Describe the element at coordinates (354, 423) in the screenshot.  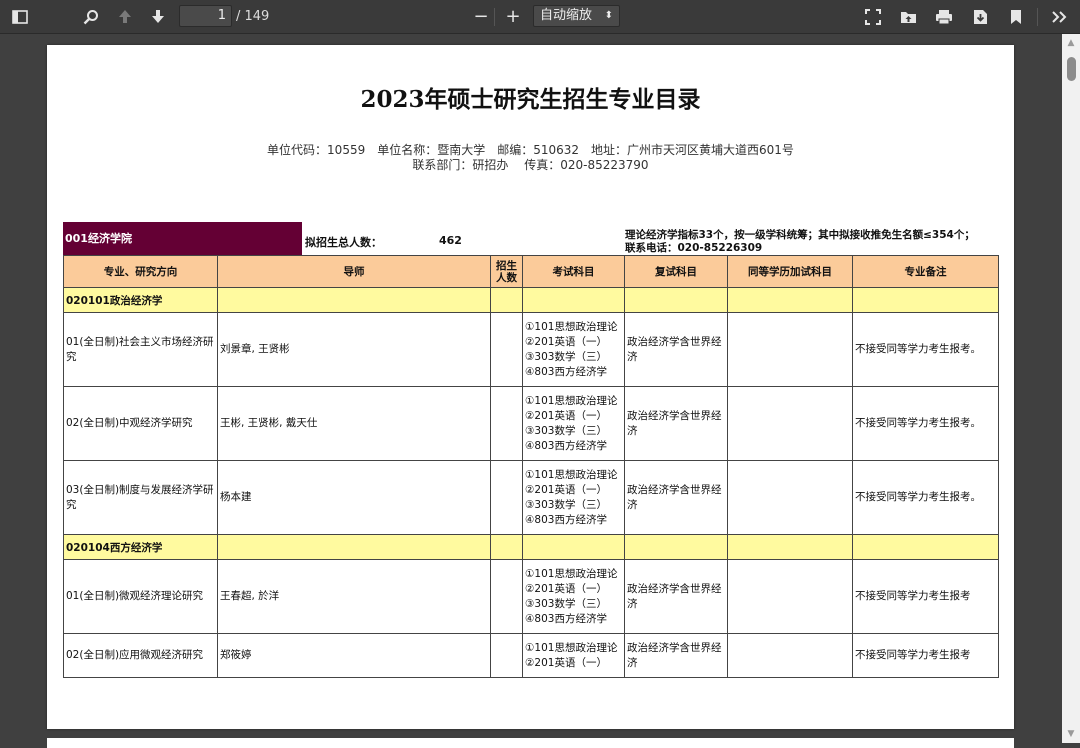
I see `advisor-cell: 王彬, 王贤彬, 戴天仕` at that location.